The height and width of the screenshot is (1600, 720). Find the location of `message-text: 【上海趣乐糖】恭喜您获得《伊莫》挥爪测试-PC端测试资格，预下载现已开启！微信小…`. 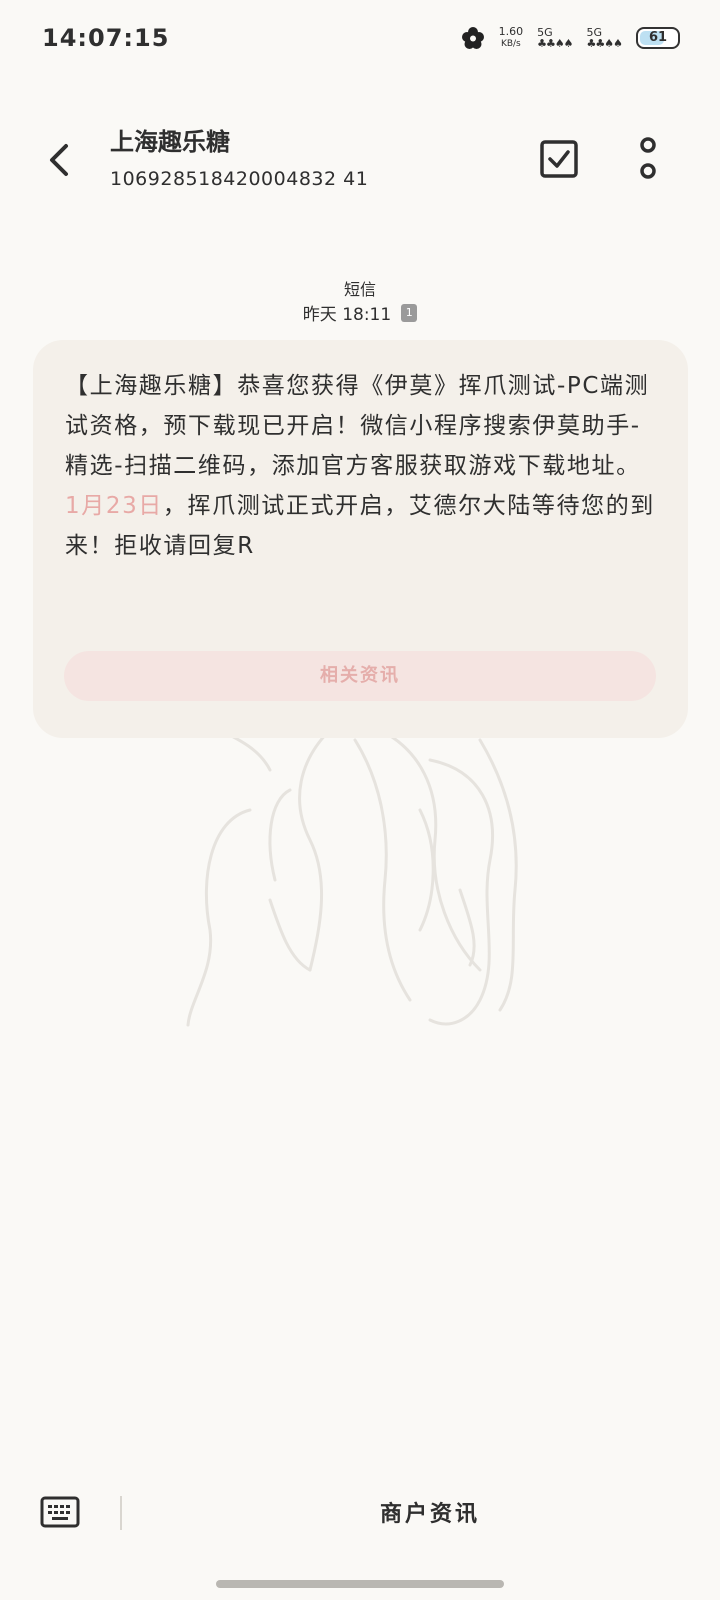

message-text: 【上海趣乐糖】恭喜您获得《伊莫》挥爪测试-PC端测试资格，预下载现已开启！微信小… is located at coordinates (360, 466).